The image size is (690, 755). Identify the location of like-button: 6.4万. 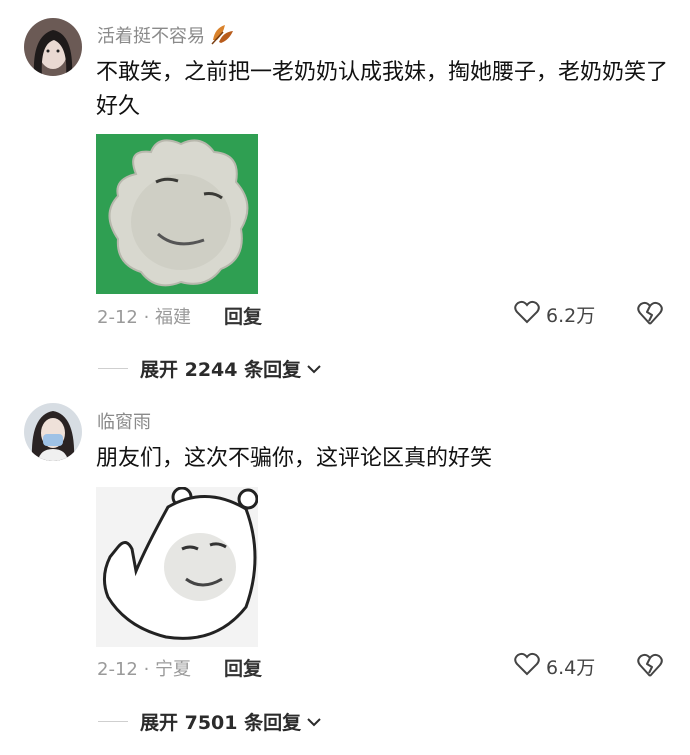
(554, 666).